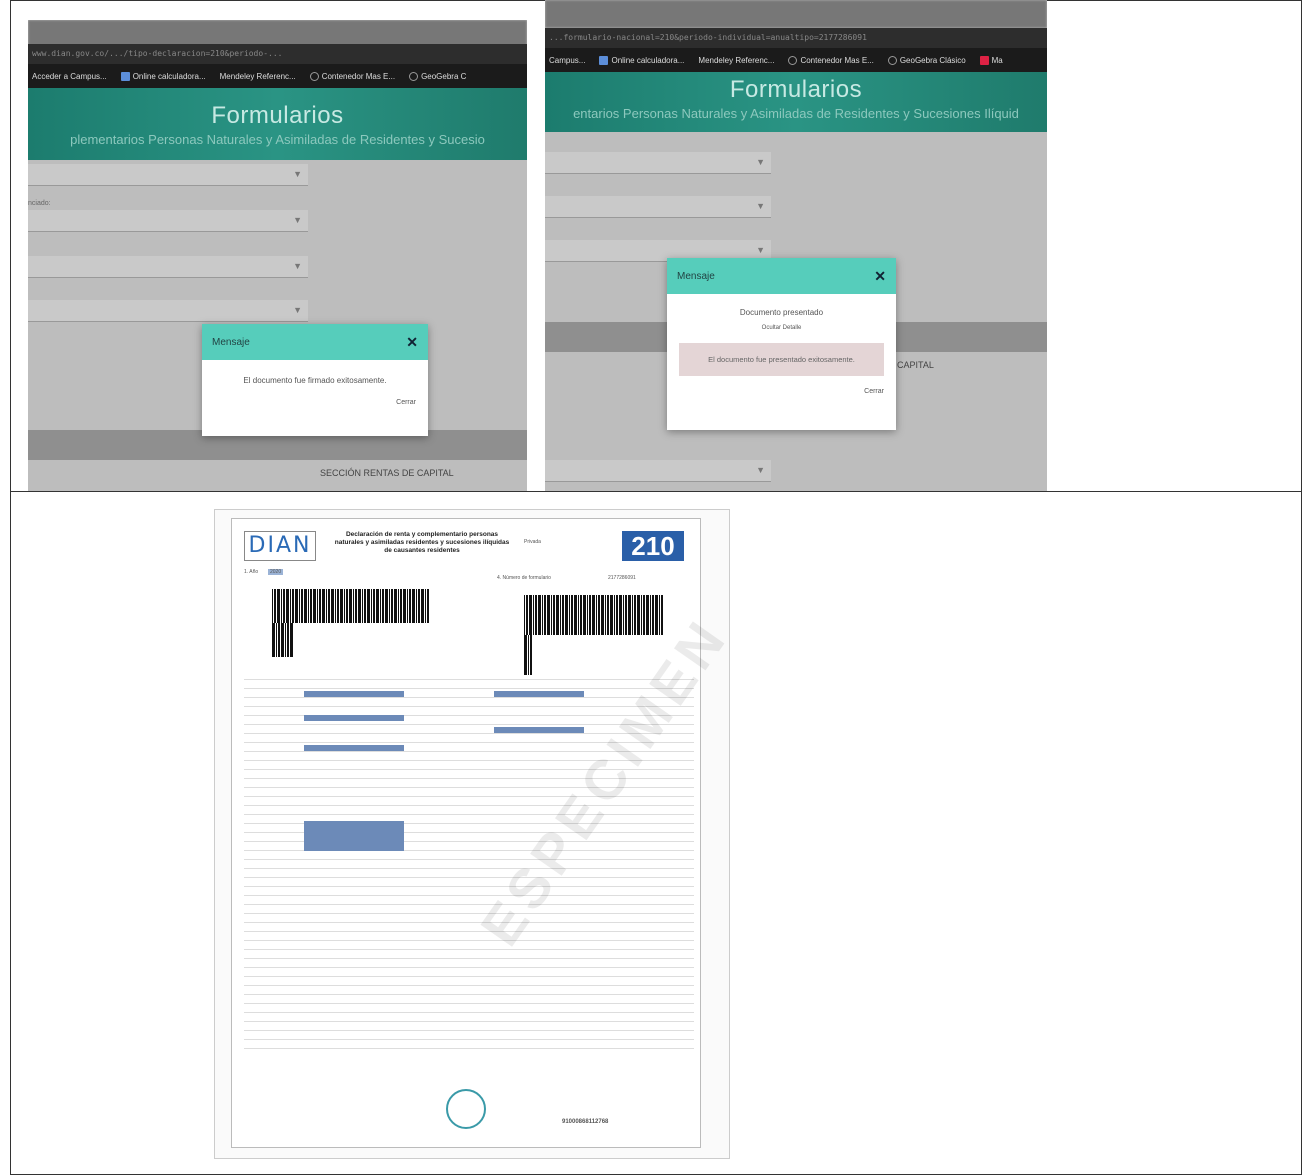 This screenshot has height=1176, width=1303. I want to click on section-rentas-capital: SECCIÓN RENTAS DE CAPITAL, so click(387, 473).